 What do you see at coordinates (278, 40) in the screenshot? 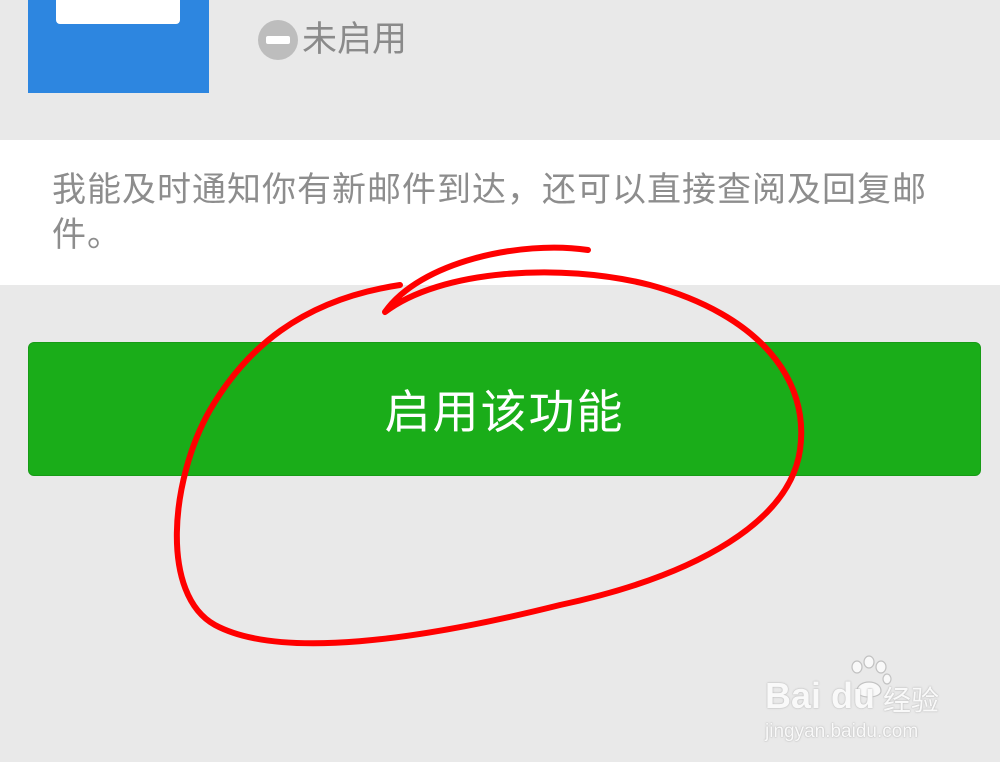
I see `disabled-minus-icon` at bounding box center [278, 40].